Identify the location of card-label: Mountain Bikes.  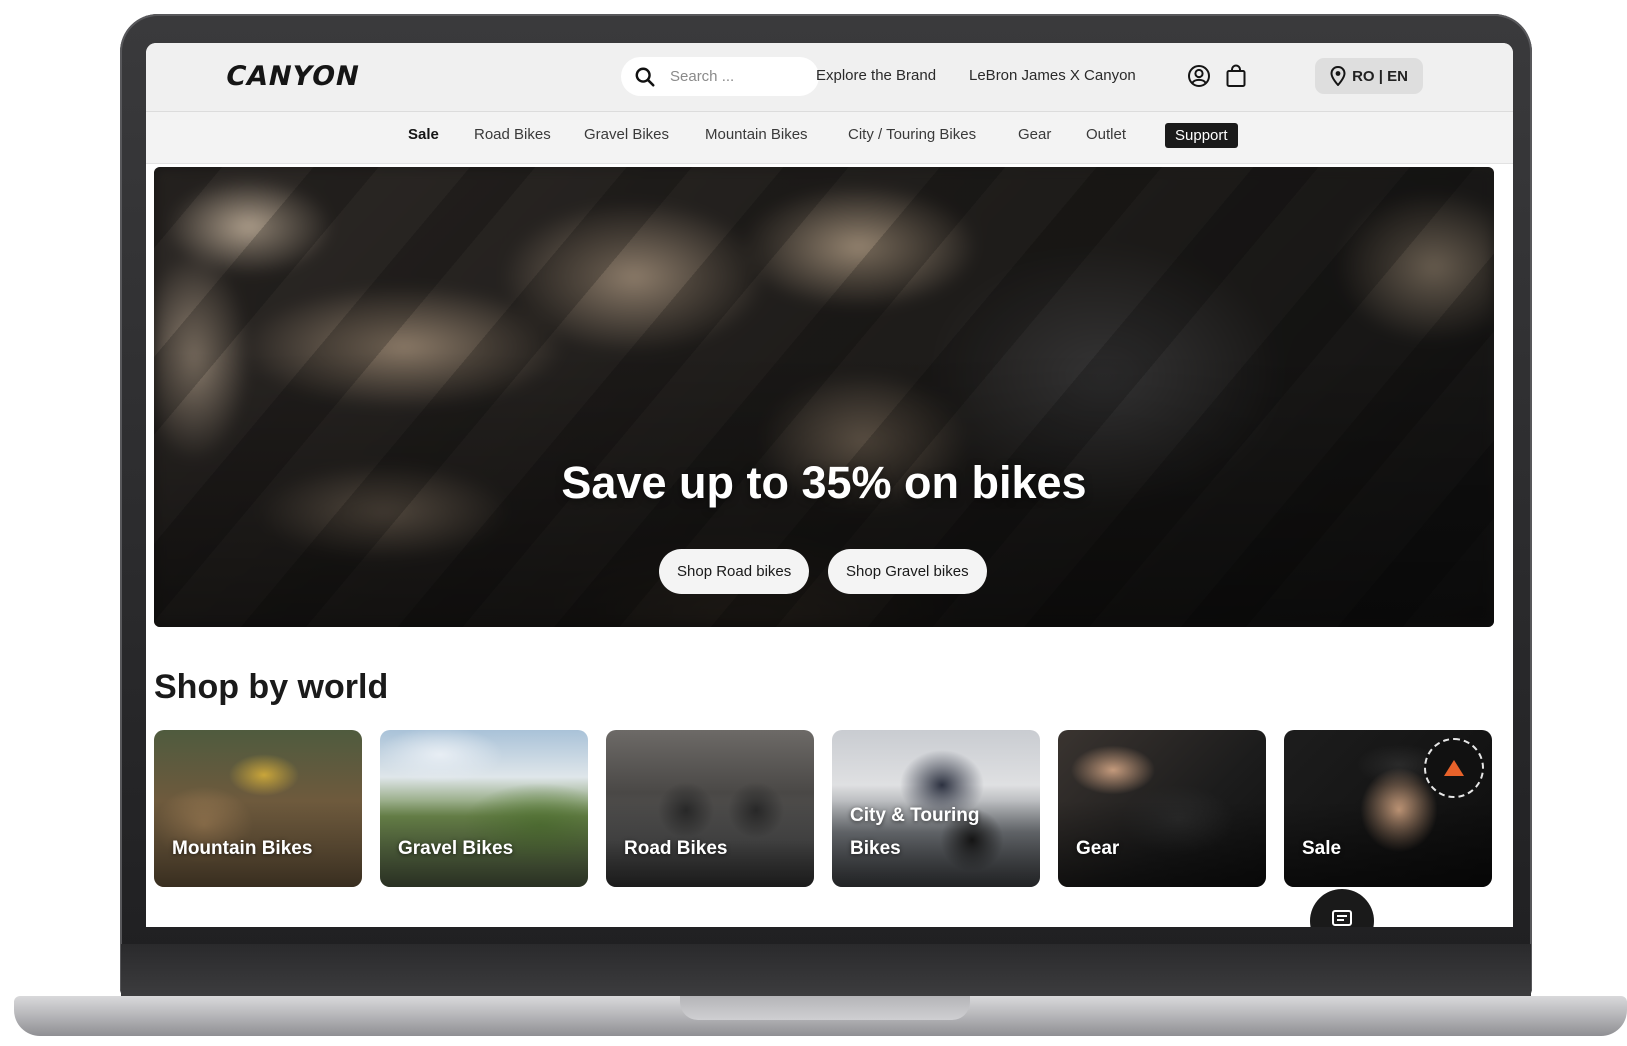
(242, 848).